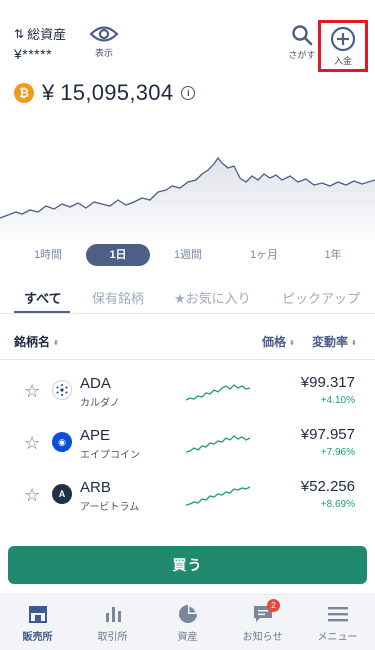 The image size is (375, 650). I want to click on menu-icon, so click(337, 614).